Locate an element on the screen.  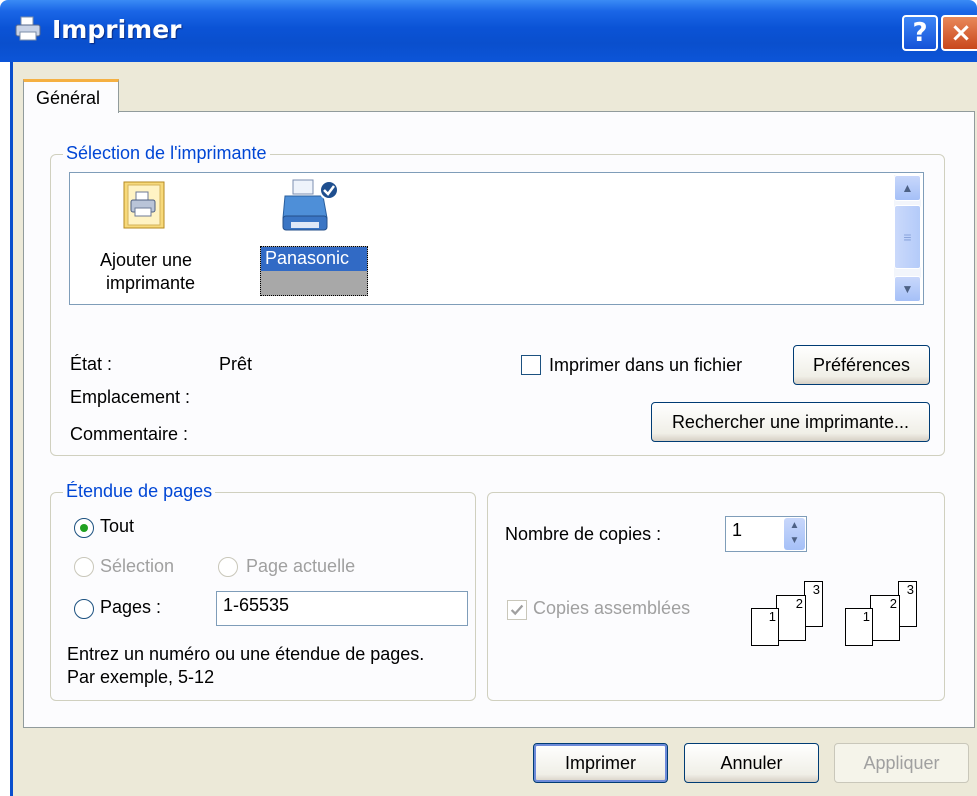
comment-label: Commentaire : is located at coordinates (129, 434).